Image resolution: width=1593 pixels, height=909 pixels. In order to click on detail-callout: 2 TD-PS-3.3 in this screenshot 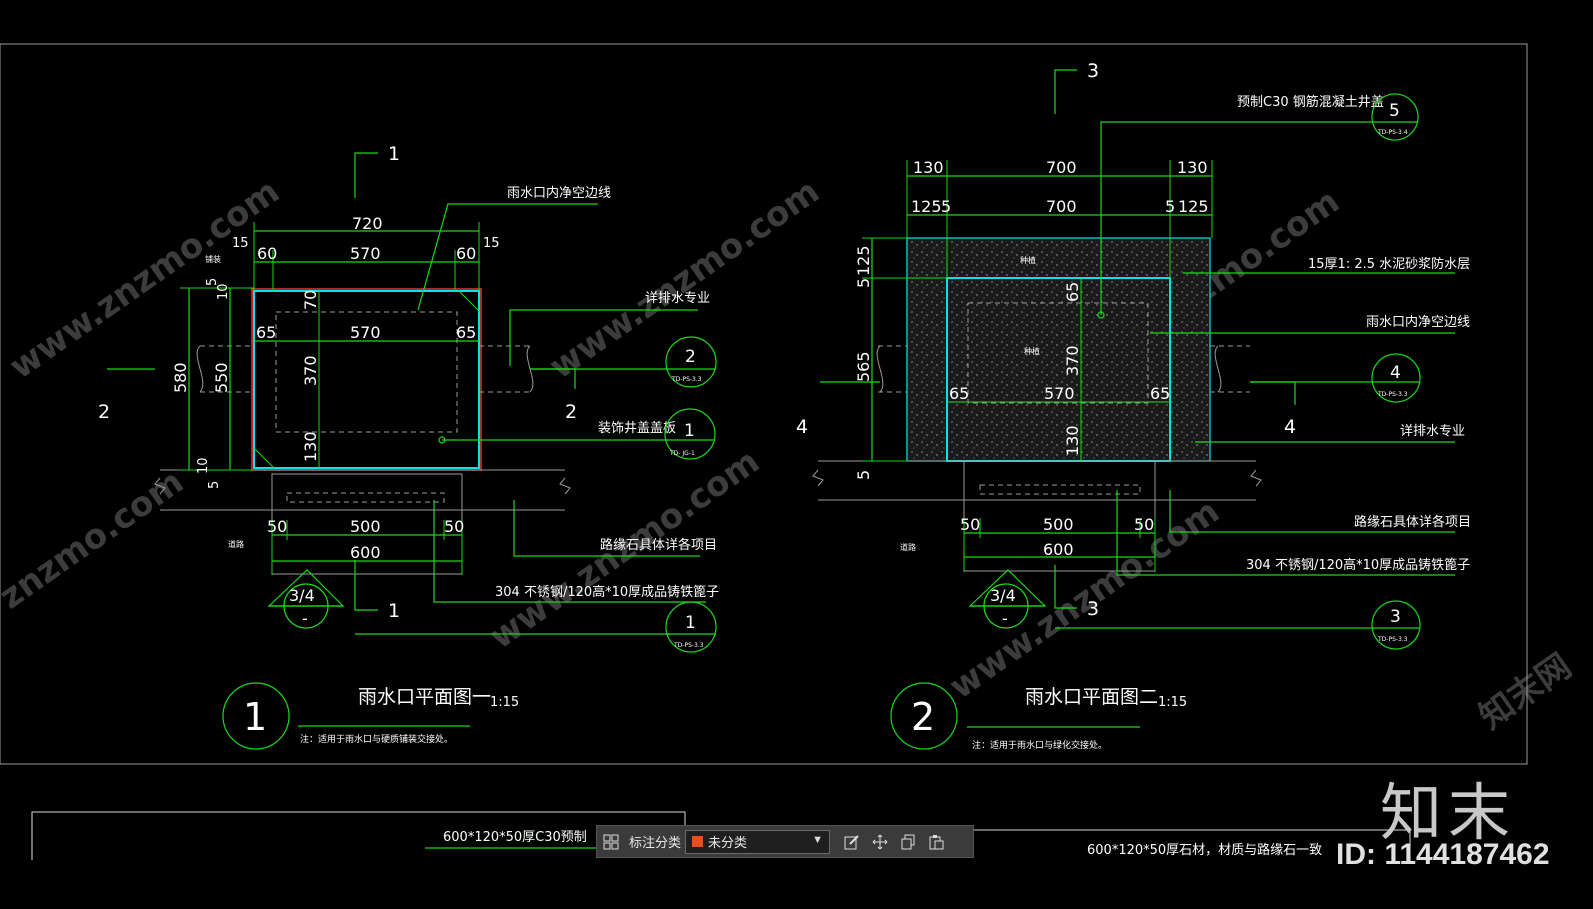, I will do `click(691, 362)`.